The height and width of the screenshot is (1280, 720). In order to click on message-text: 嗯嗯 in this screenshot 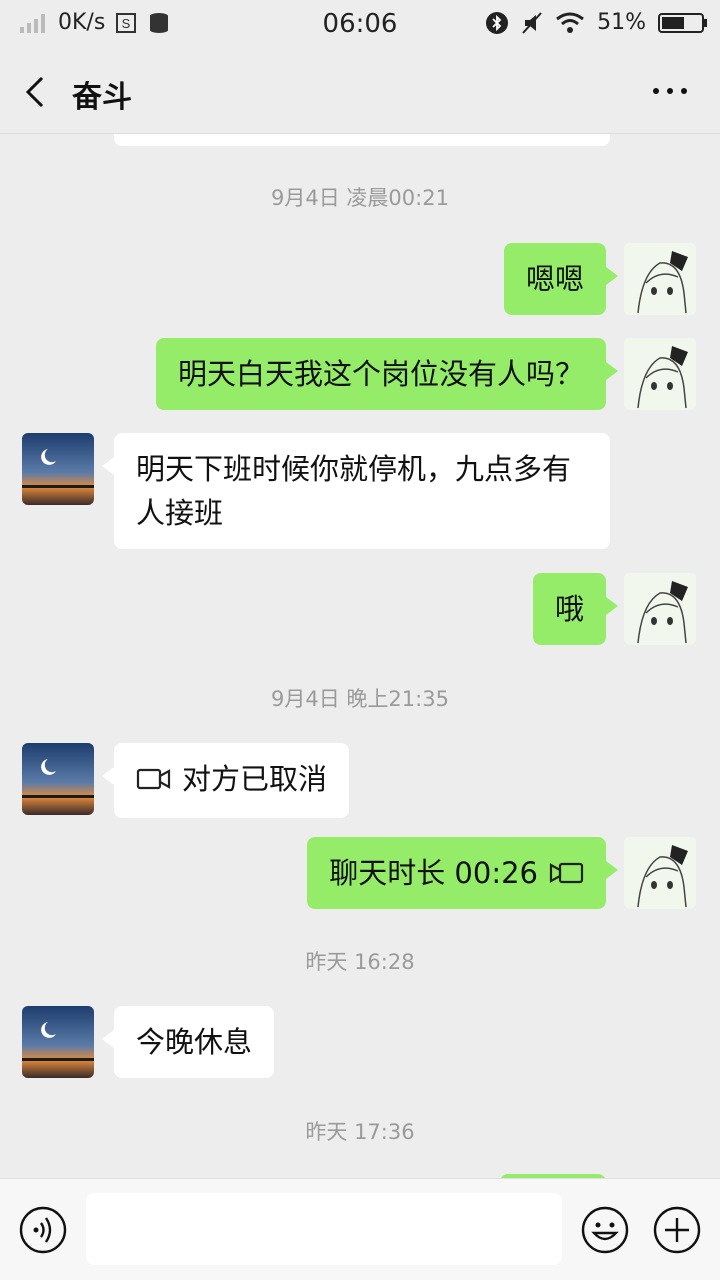, I will do `click(554, 279)`.